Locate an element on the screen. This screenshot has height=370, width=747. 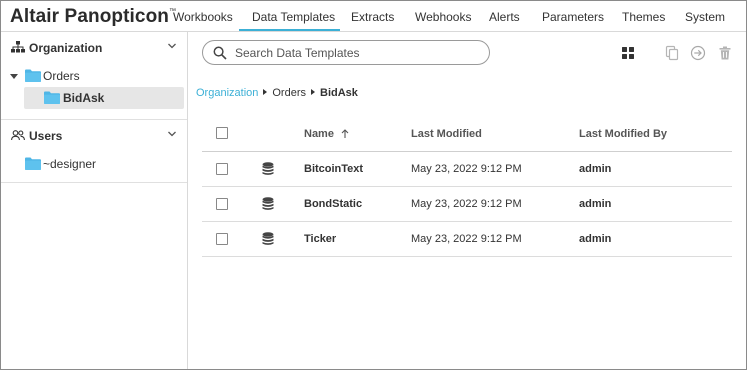
tree-item-label: Orders is located at coordinates (61, 76).